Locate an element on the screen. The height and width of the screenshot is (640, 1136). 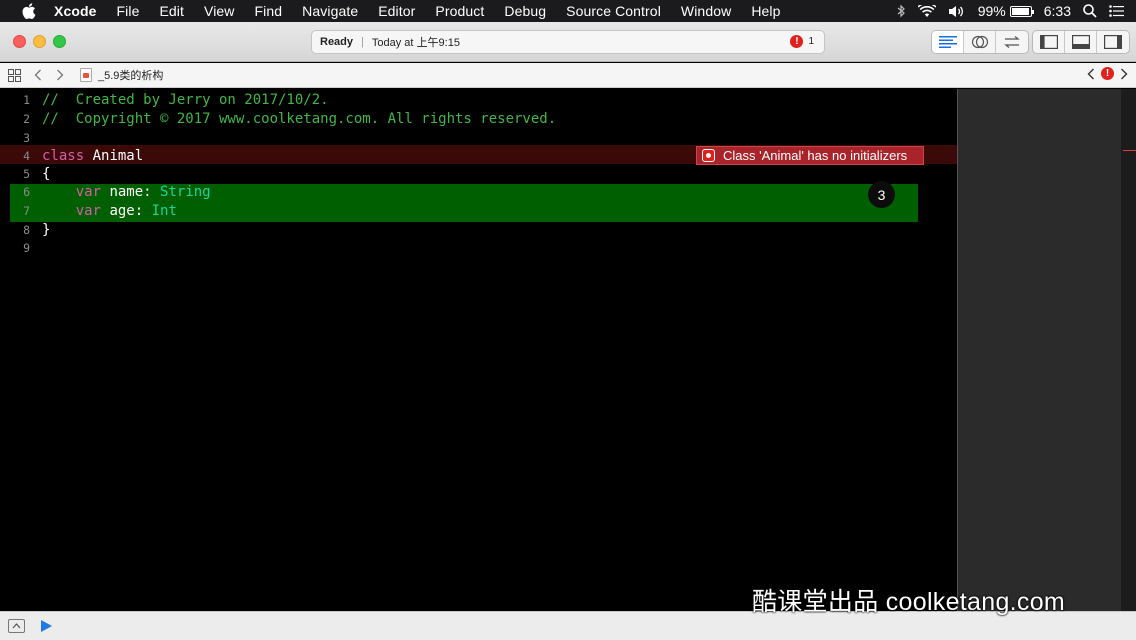
menu-source-control: Source Control is located at coordinates (613, 11).